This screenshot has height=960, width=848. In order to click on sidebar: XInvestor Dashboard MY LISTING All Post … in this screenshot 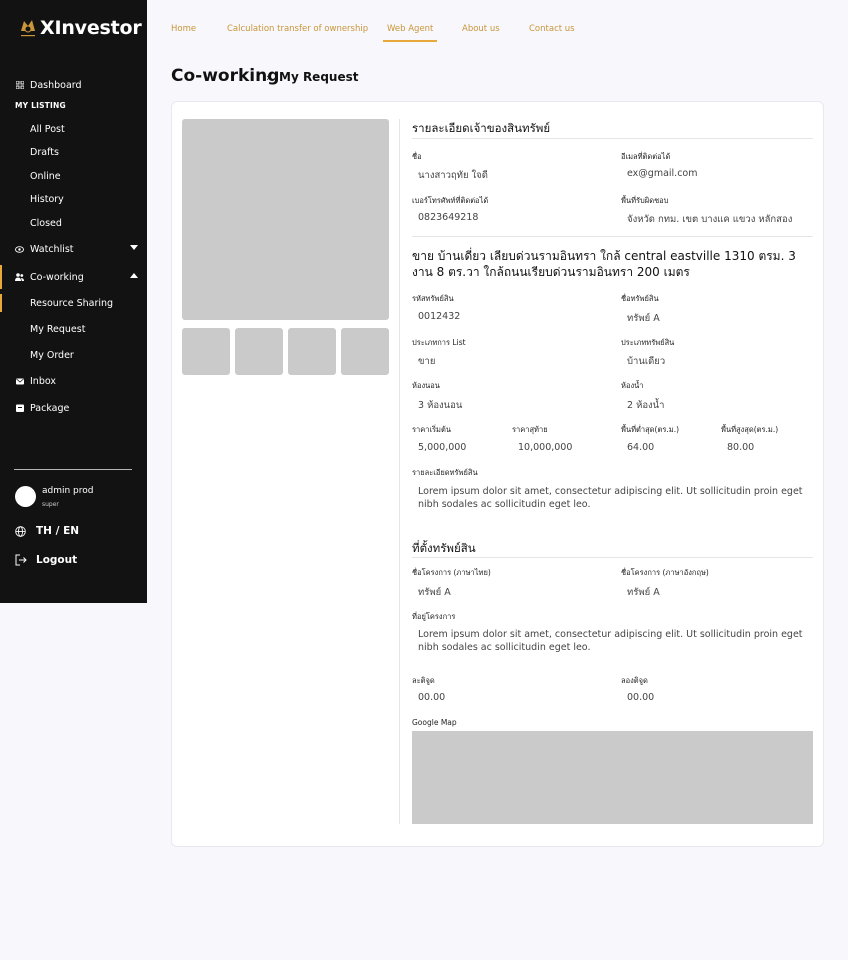, I will do `click(73, 301)`.